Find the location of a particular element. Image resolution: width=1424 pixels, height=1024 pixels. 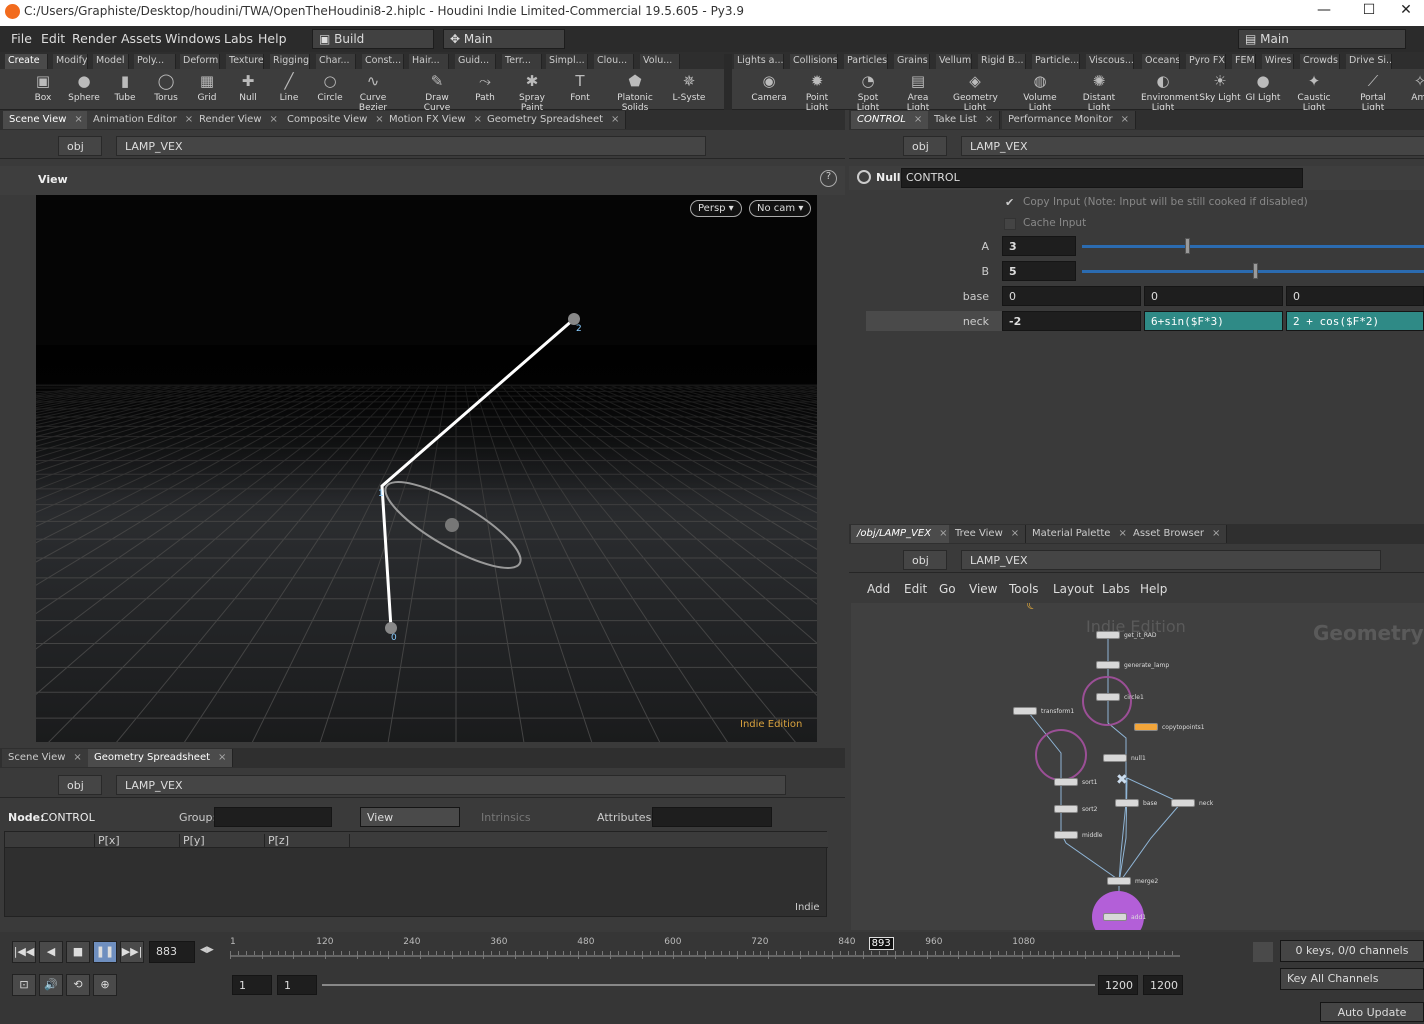

net-path-node: LAMP_VEX is located at coordinates (1171, 560).